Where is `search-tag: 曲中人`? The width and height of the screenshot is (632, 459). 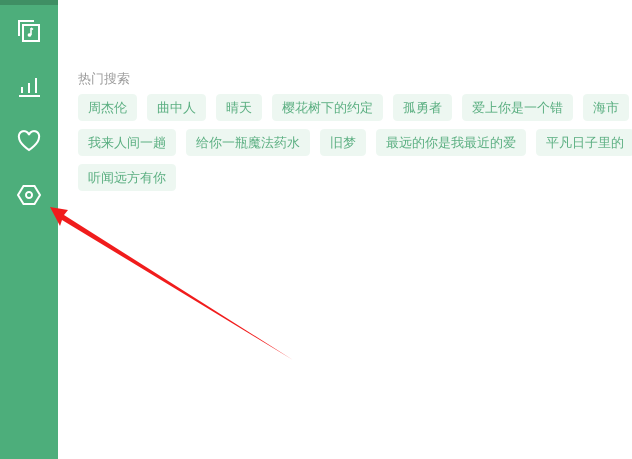 search-tag: 曲中人 is located at coordinates (176, 107).